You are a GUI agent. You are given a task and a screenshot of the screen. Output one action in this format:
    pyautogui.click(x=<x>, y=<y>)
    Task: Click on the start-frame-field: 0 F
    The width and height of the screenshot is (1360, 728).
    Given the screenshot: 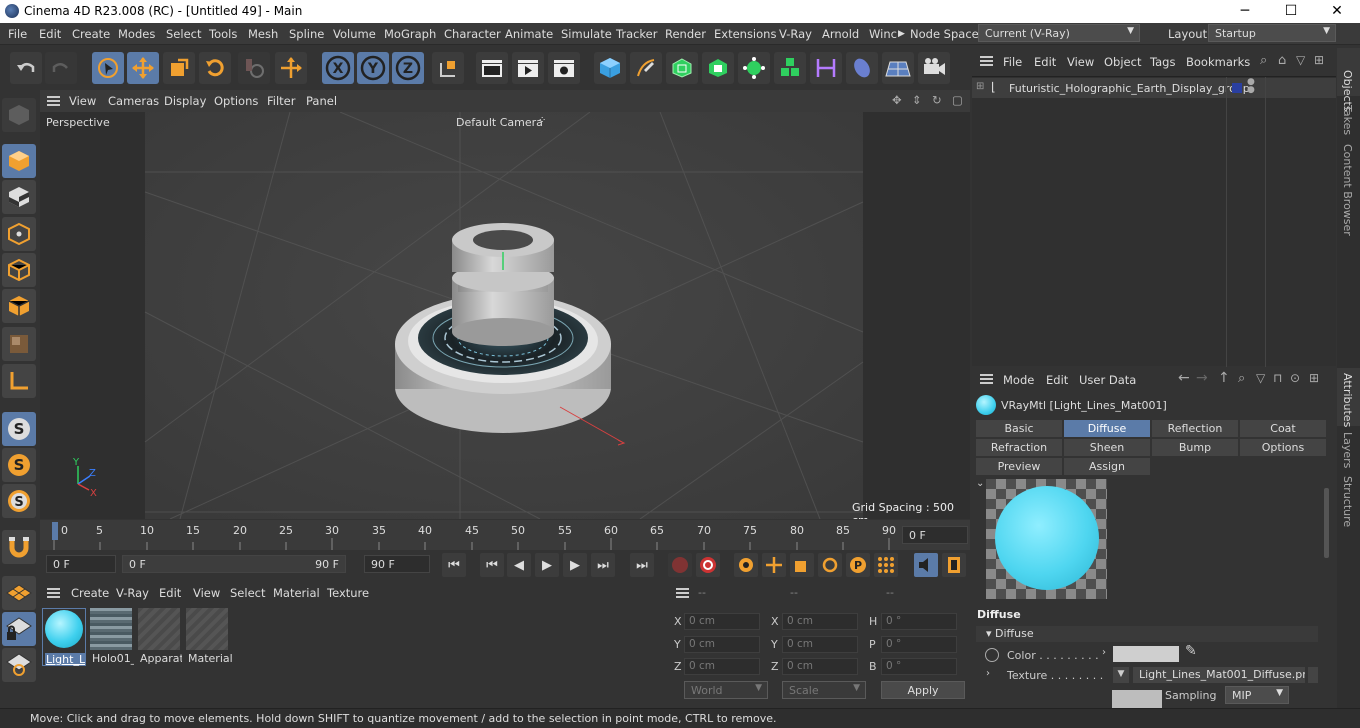 What is the action you would take?
    pyautogui.click(x=81, y=564)
    